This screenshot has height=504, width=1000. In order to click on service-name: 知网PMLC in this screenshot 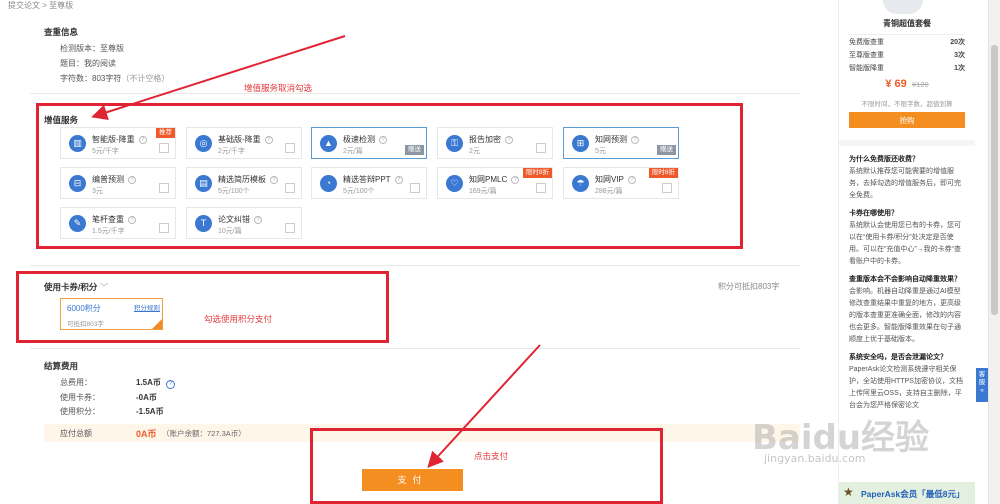, I will do `click(488, 179)`.